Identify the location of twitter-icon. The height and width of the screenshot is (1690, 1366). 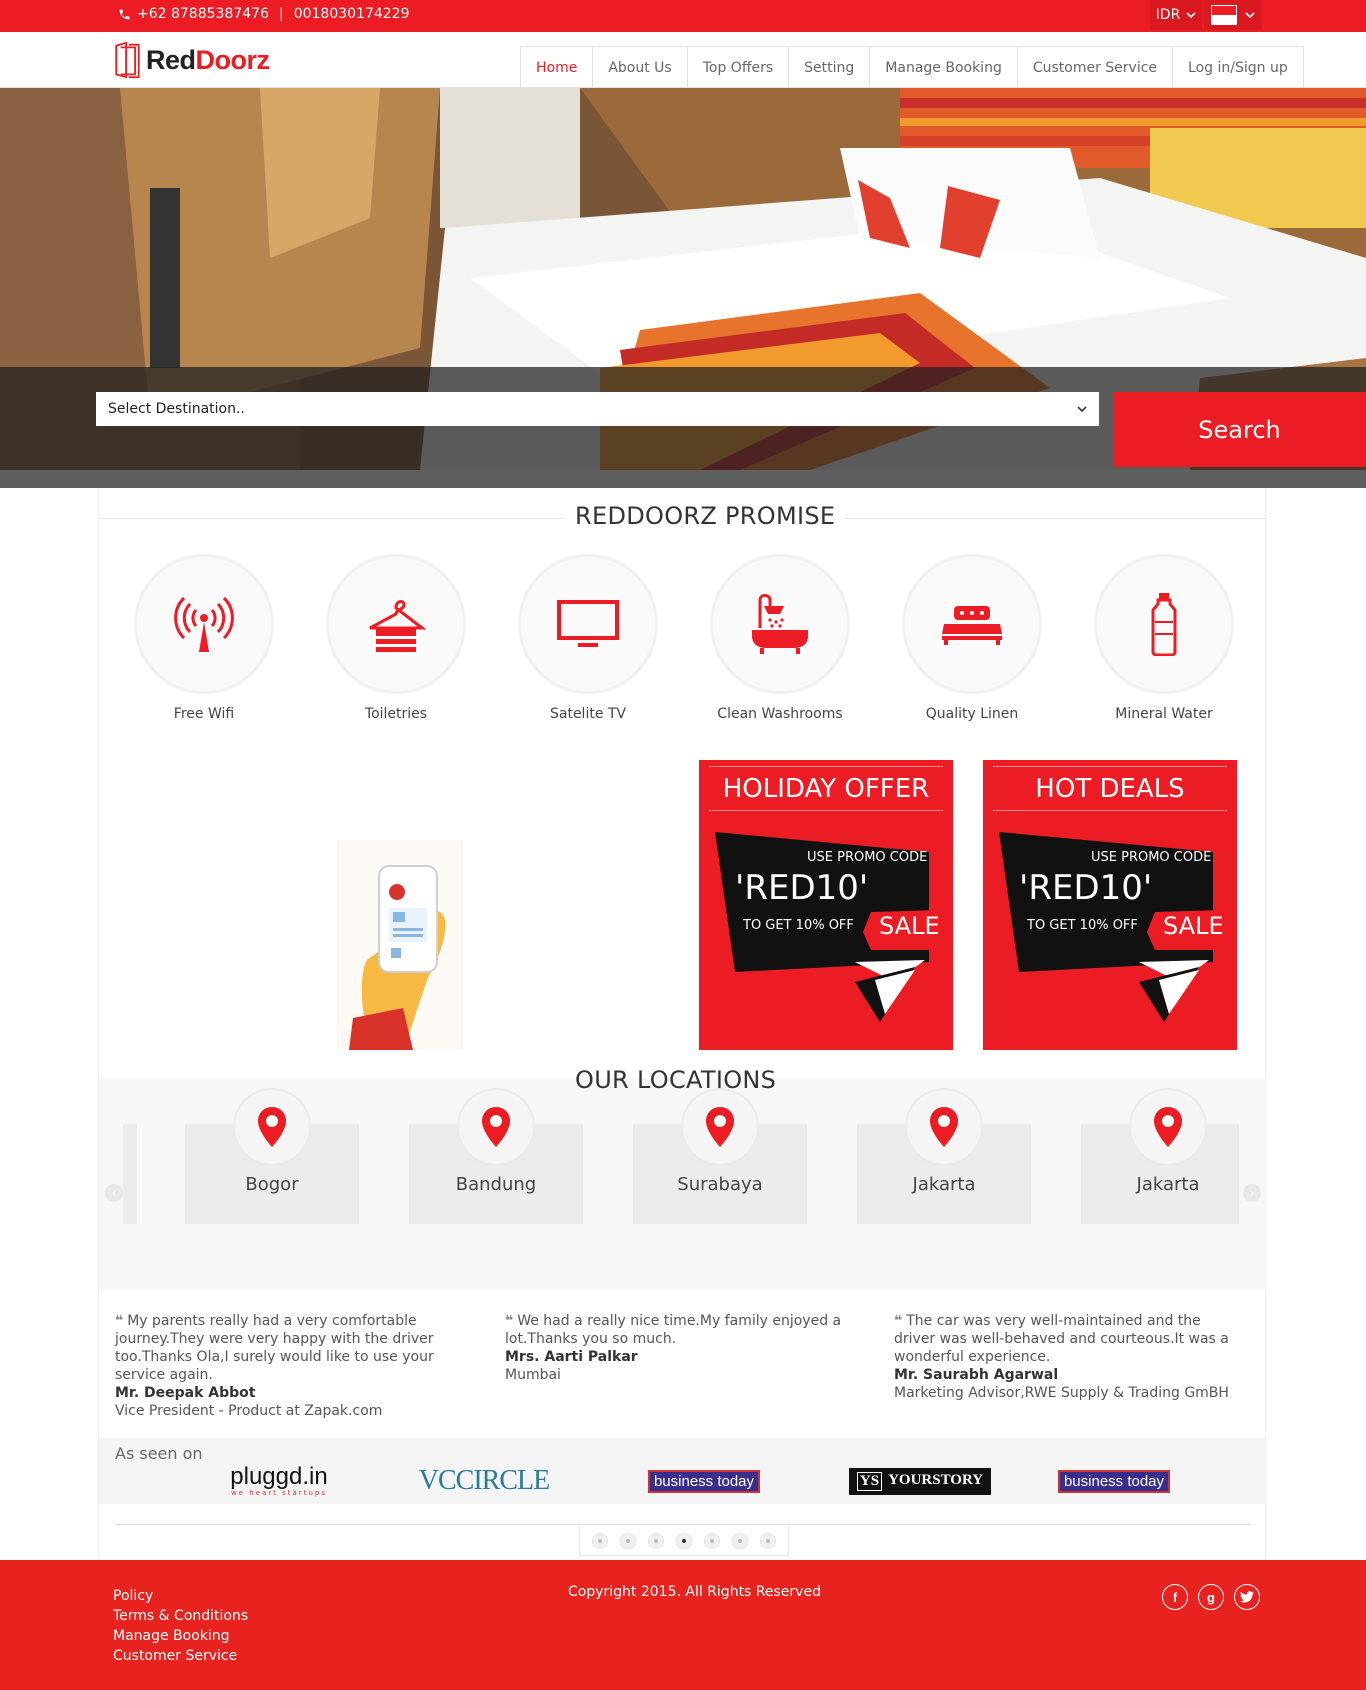
(1247, 1597).